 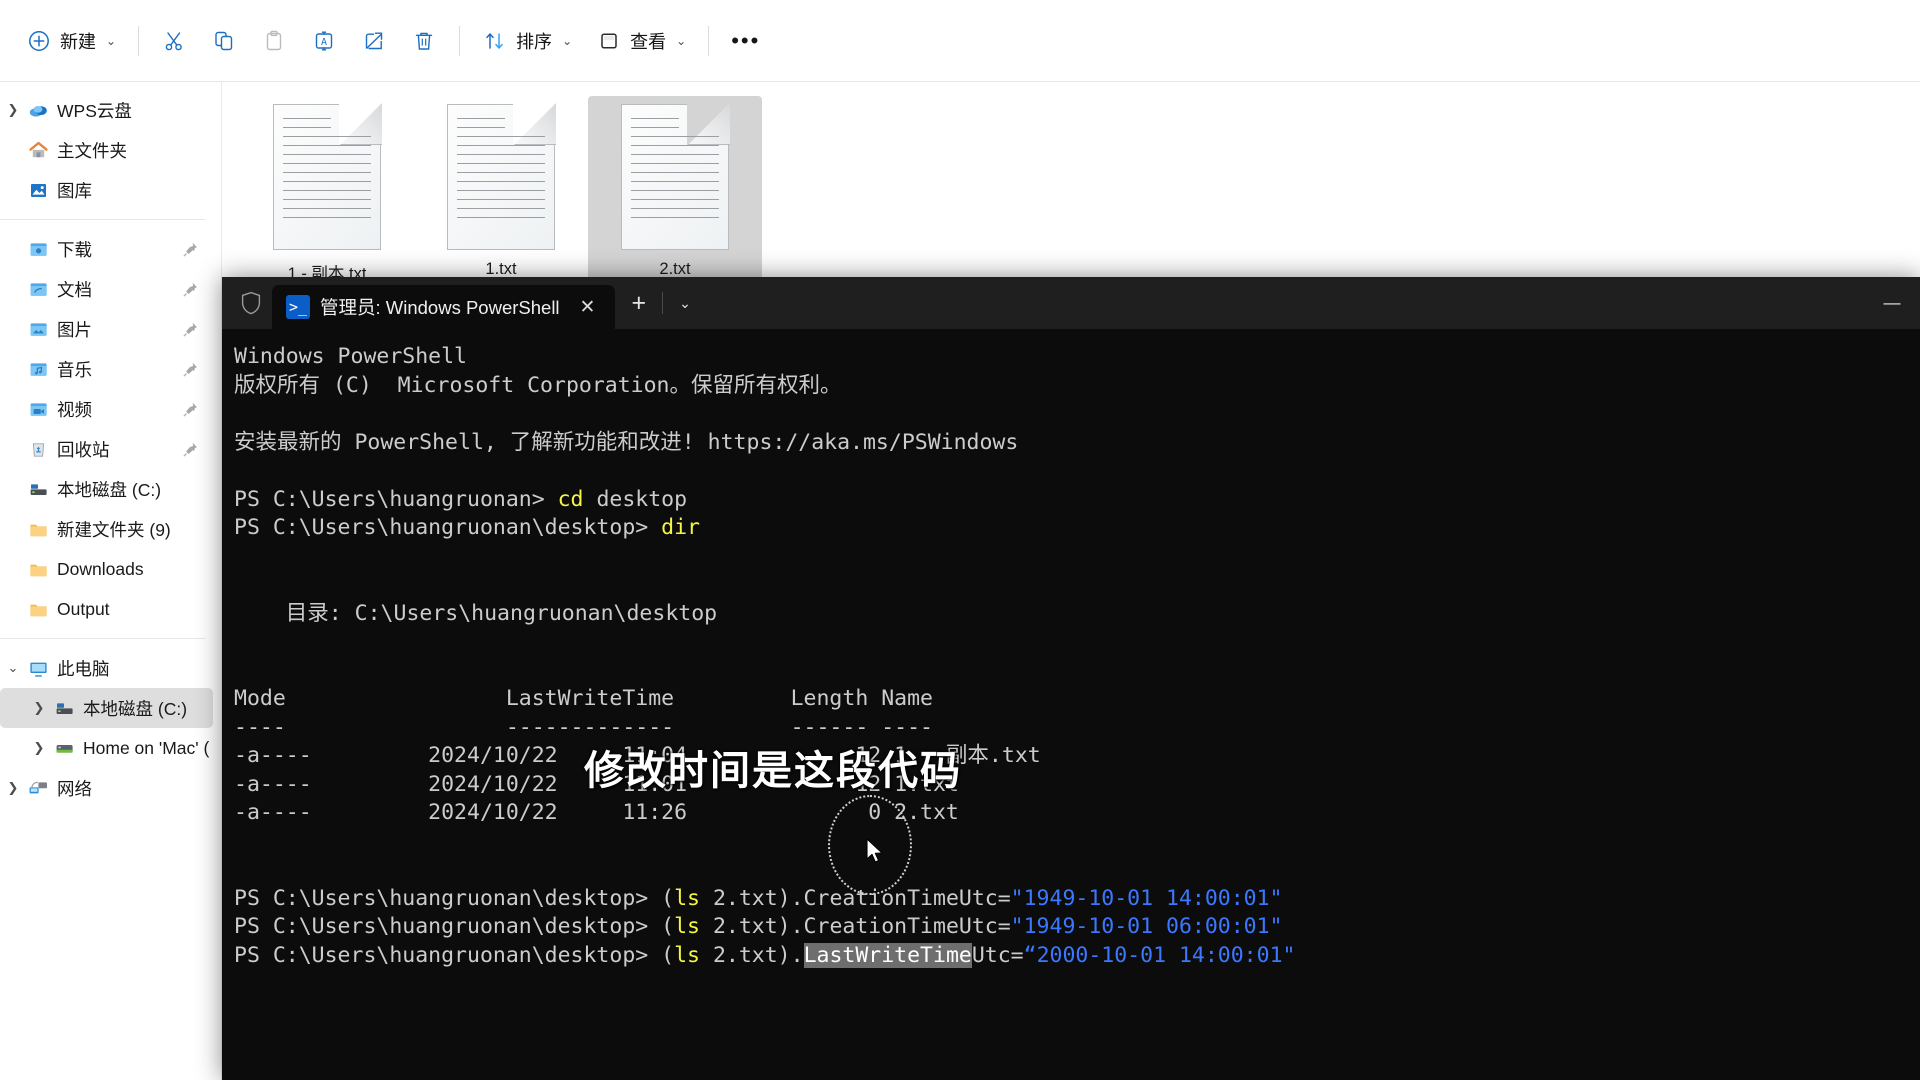 What do you see at coordinates (38, 369) in the screenshot?
I see `music-folder-icon` at bounding box center [38, 369].